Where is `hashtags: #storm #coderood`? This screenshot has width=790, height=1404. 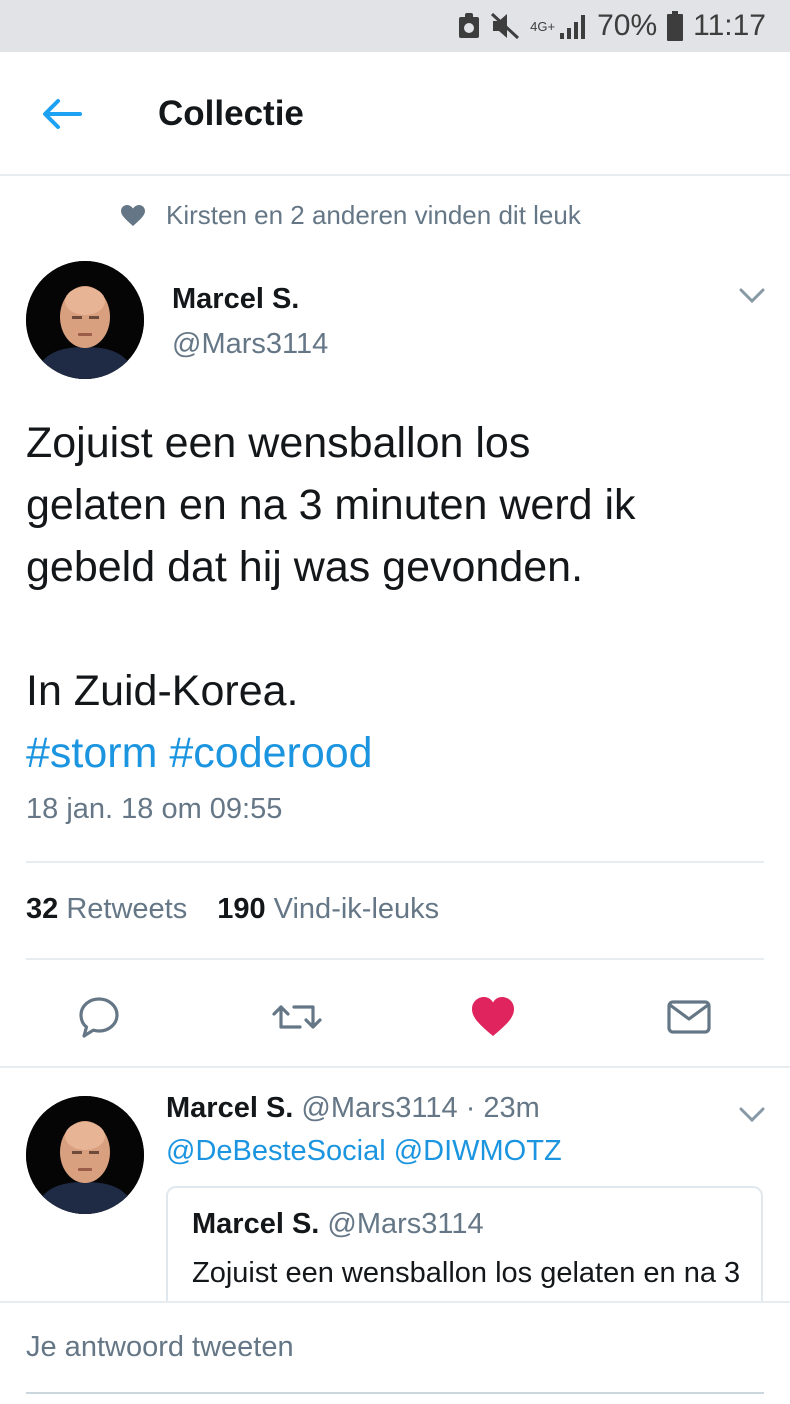
hashtags: #storm #coderood is located at coordinates (396, 753).